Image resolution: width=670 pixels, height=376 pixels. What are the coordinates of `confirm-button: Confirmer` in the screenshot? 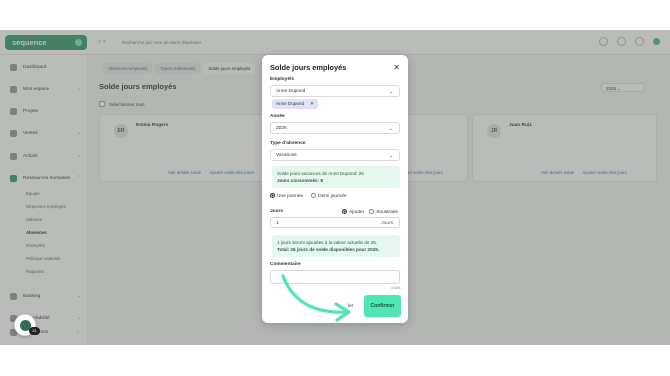 It's located at (382, 306).